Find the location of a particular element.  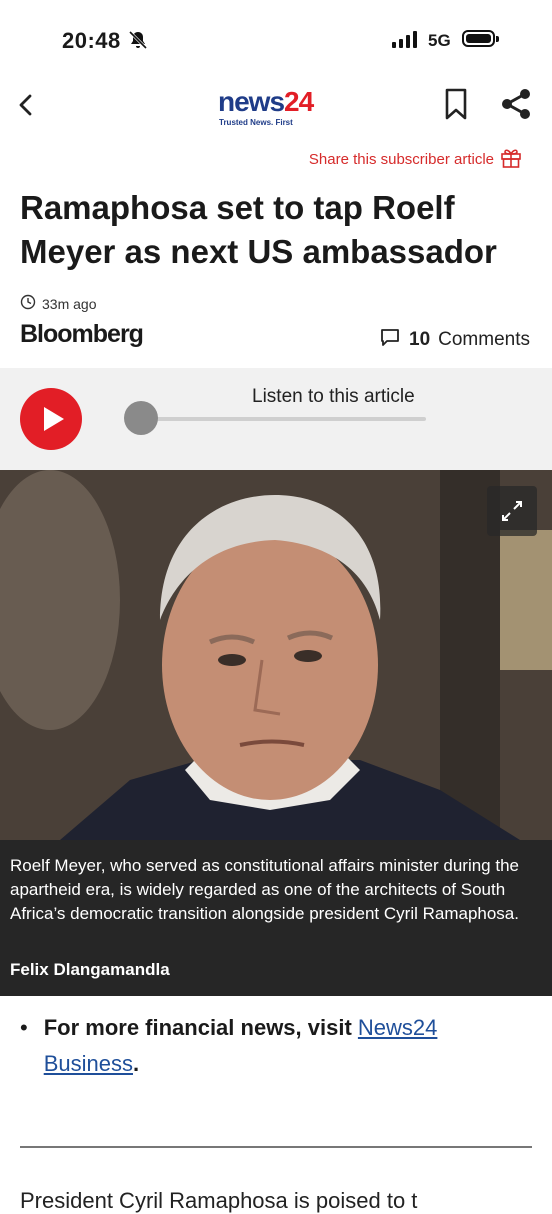

top-nav: news24 Trusted News. First is located at coordinates (276, 110).